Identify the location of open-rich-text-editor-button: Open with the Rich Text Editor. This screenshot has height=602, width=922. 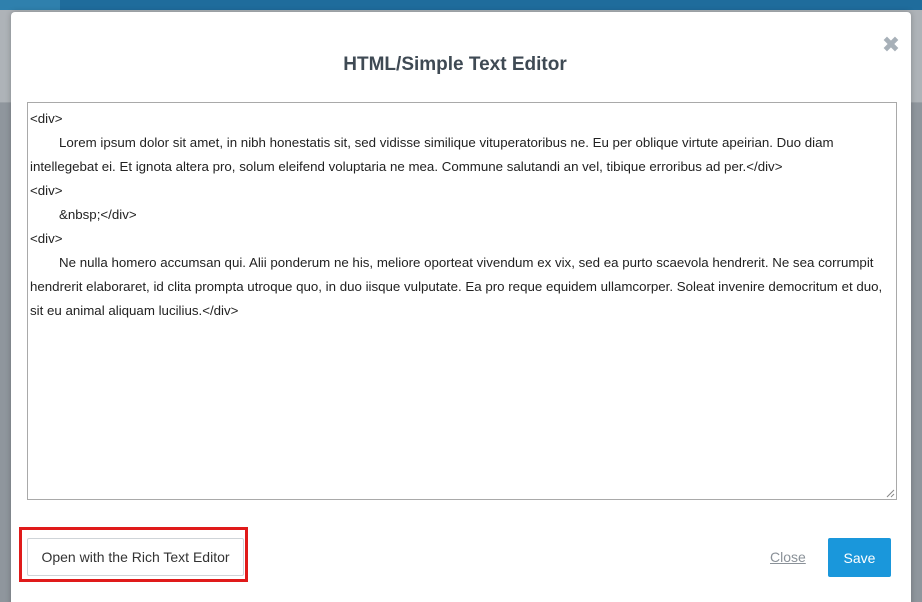
(135, 557).